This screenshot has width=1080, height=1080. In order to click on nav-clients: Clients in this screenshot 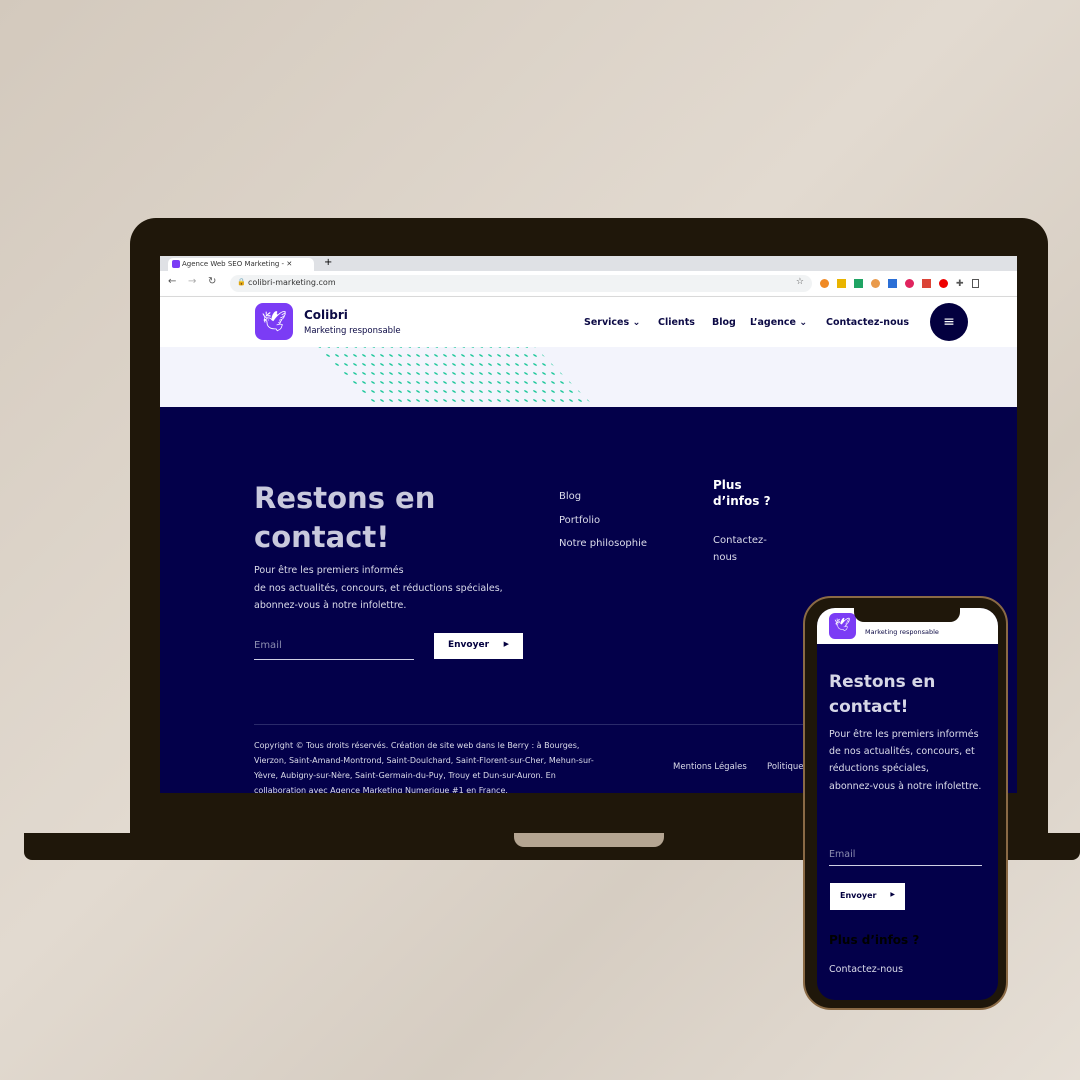, I will do `click(676, 322)`.